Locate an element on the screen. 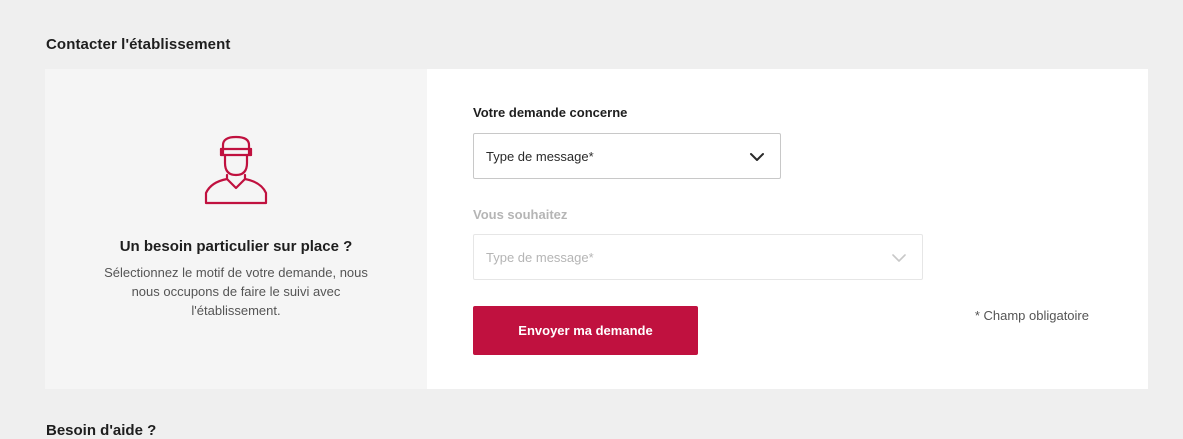  required-field-note: * Champ obligatoire is located at coordinates (1031, 315).